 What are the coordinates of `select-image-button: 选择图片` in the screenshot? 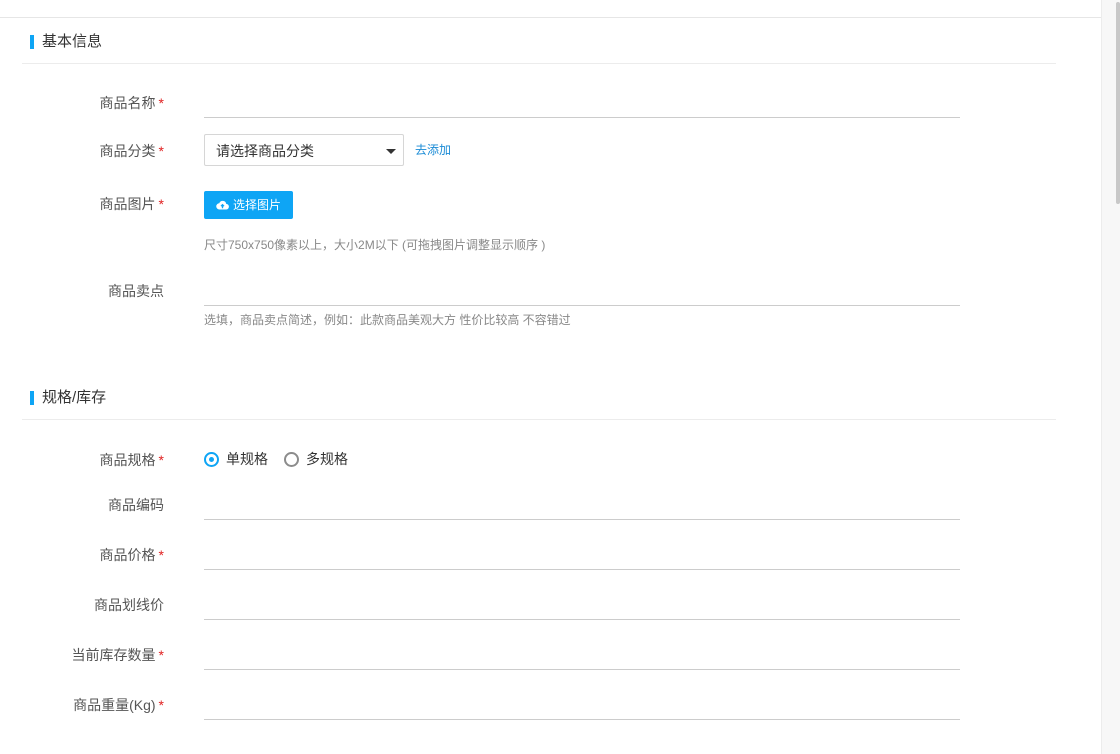 It's located at (248, 205).